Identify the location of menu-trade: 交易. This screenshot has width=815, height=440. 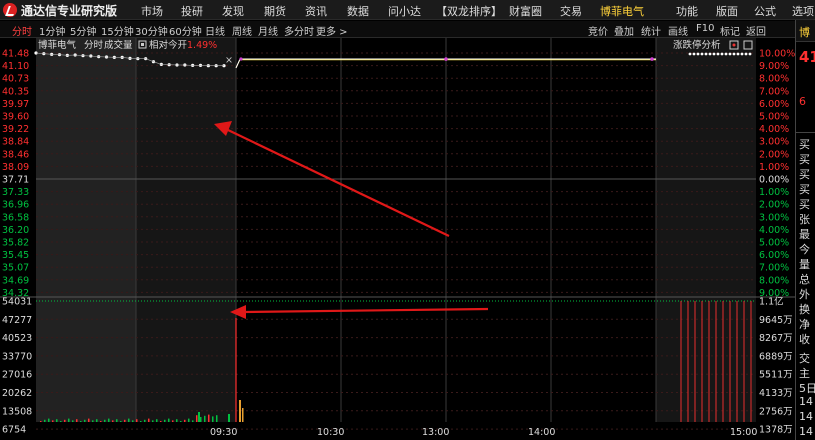
(571, 11).